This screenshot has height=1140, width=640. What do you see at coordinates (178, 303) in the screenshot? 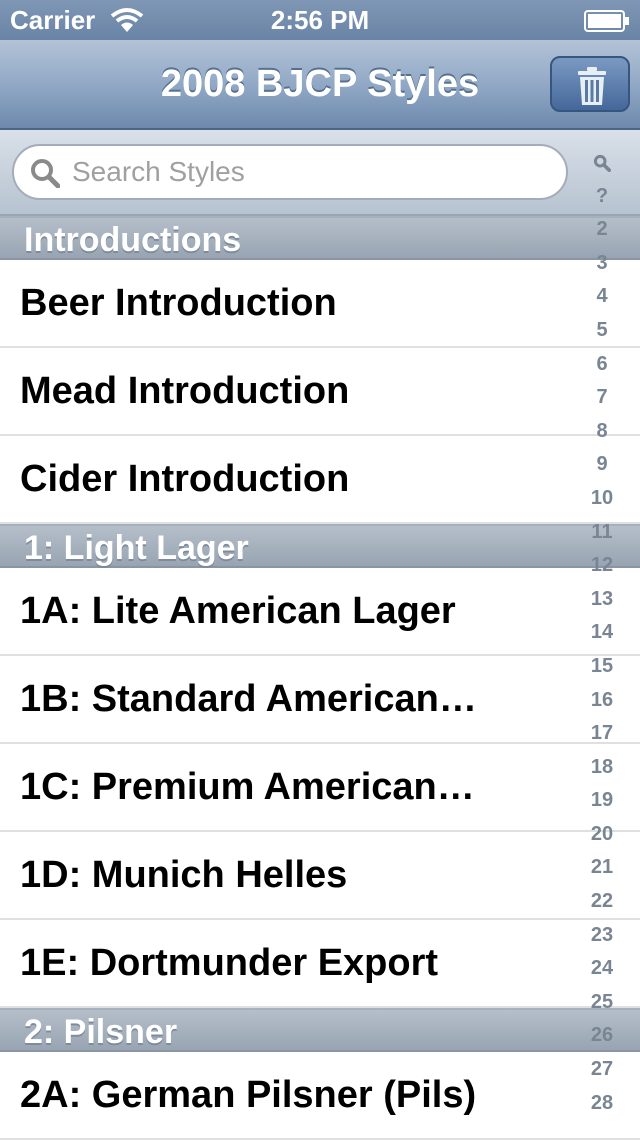
I see `list-item-label: Beer Introduction` at bounding box center [178, 303].